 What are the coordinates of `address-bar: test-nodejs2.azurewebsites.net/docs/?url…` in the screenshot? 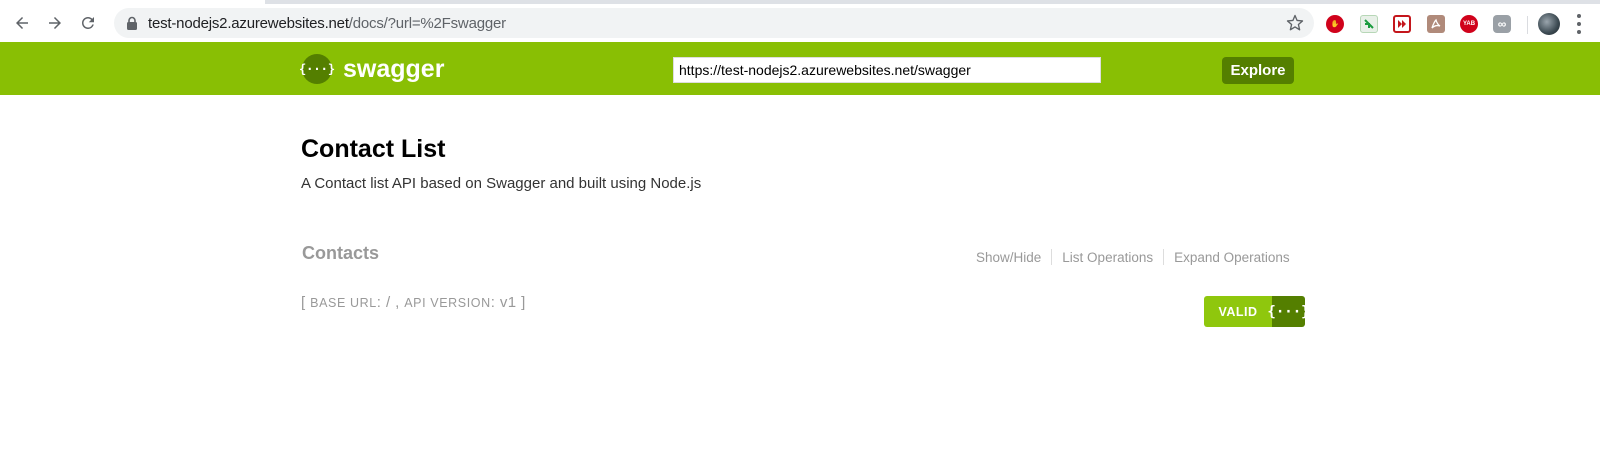 It's located at (714, 23).